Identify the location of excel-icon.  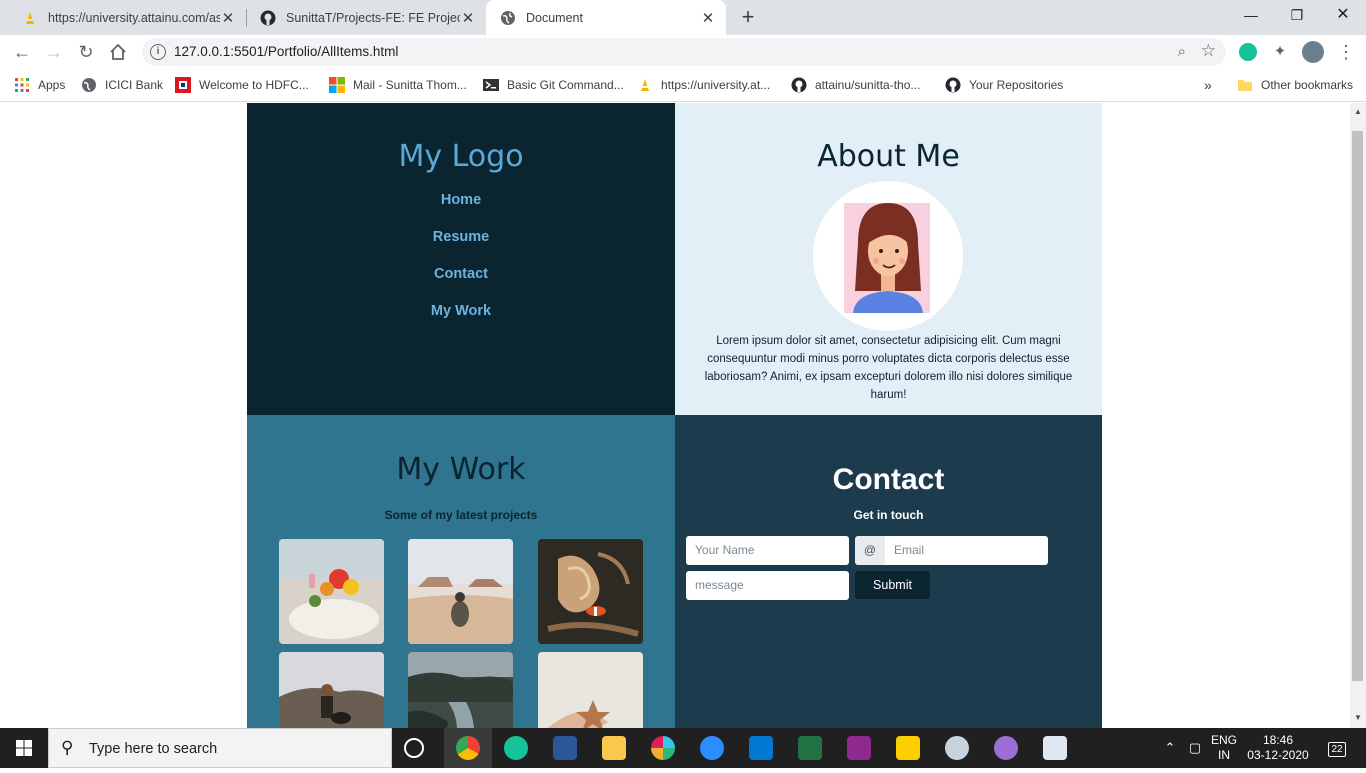
(810, 748).